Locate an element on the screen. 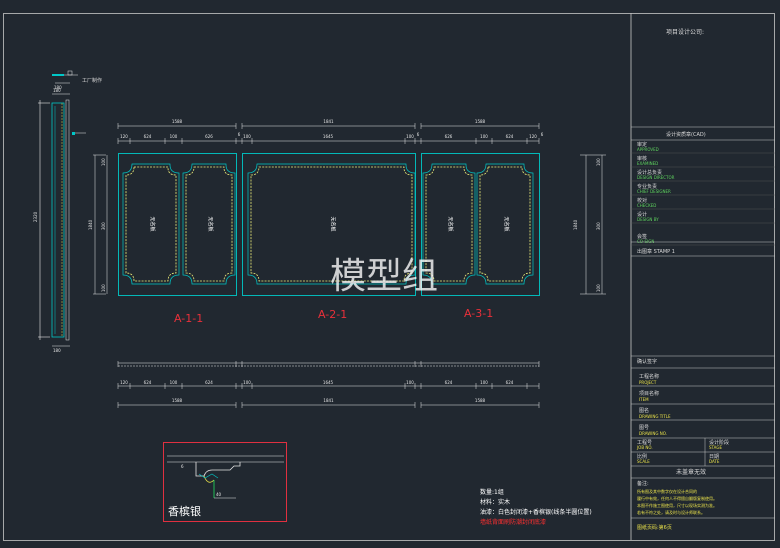  unstamped-invalid: 未盖章无效 is located at coordinates (691, 472).